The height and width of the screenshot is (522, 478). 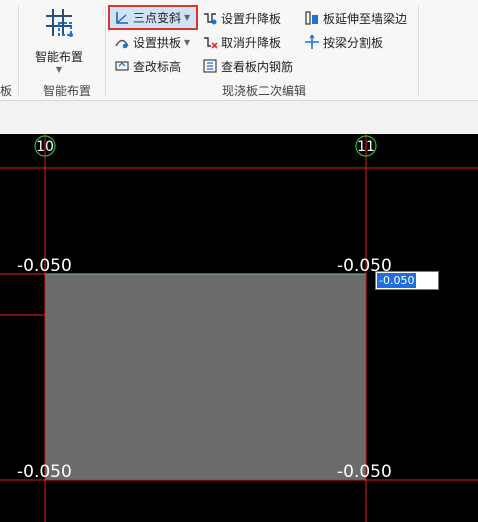 What do you see at coordinates (157, 18) in the screenshot?
I see `three-point-slope-label: 三点变斜` at bounding box center [157, 18].